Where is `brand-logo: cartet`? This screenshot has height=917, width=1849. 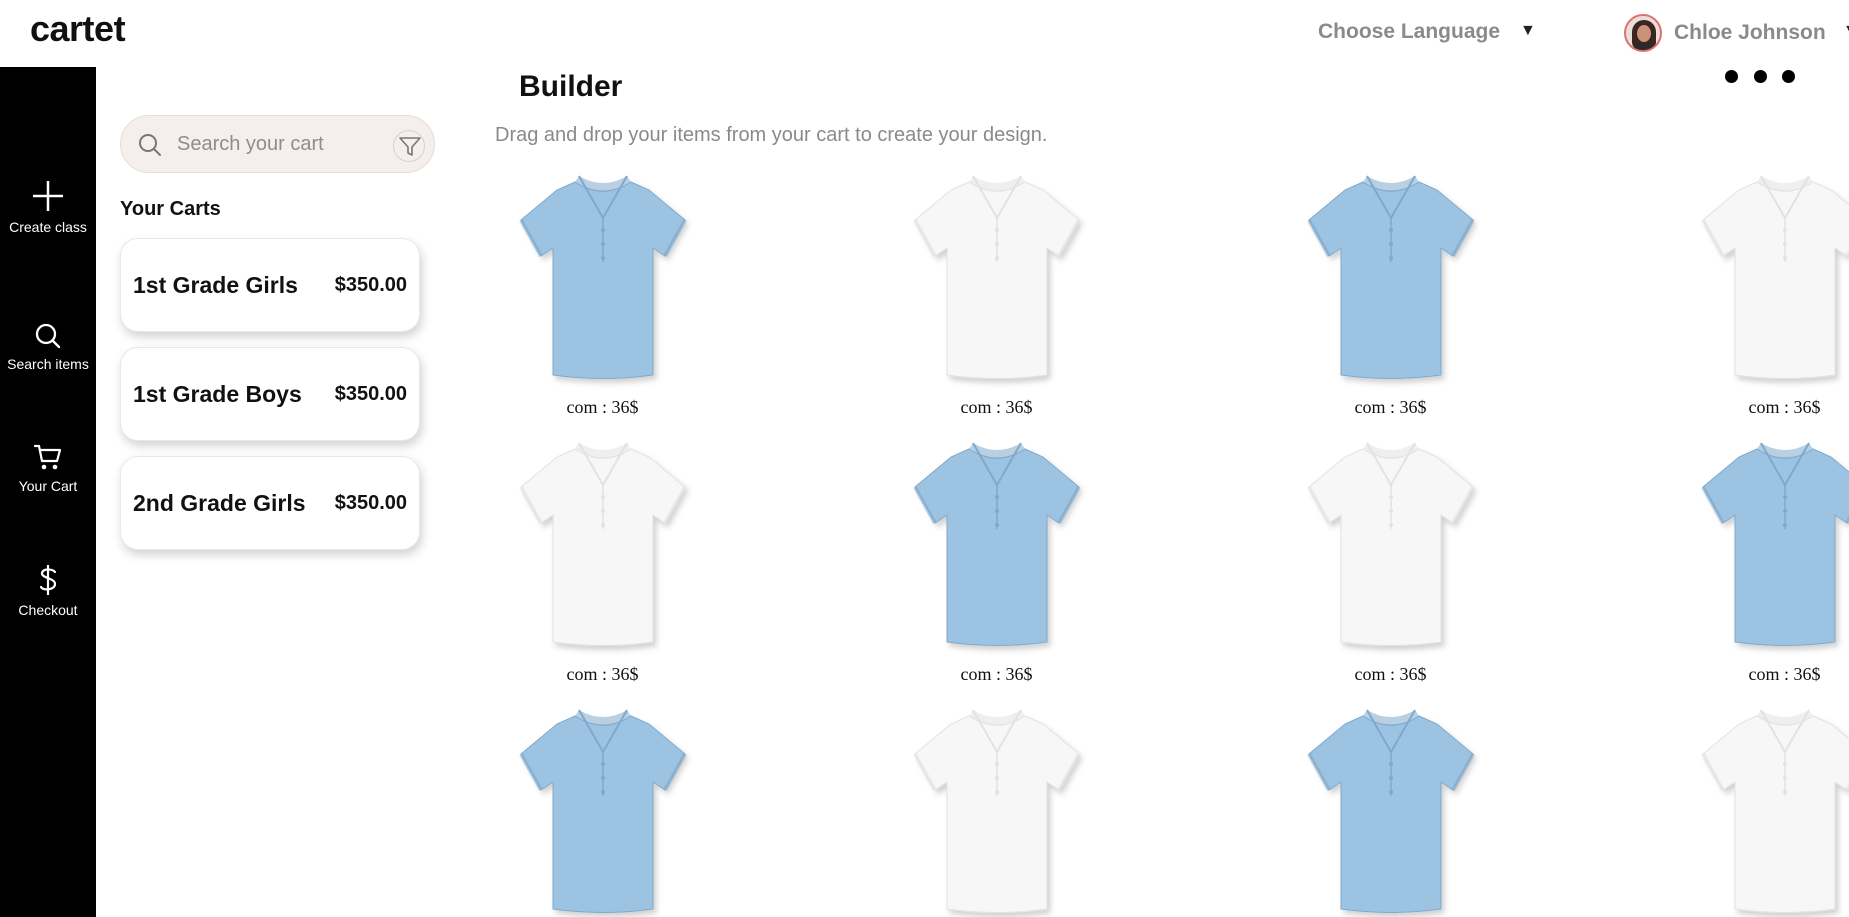
brand-logo: cartet is located at coordinates (78, 29).